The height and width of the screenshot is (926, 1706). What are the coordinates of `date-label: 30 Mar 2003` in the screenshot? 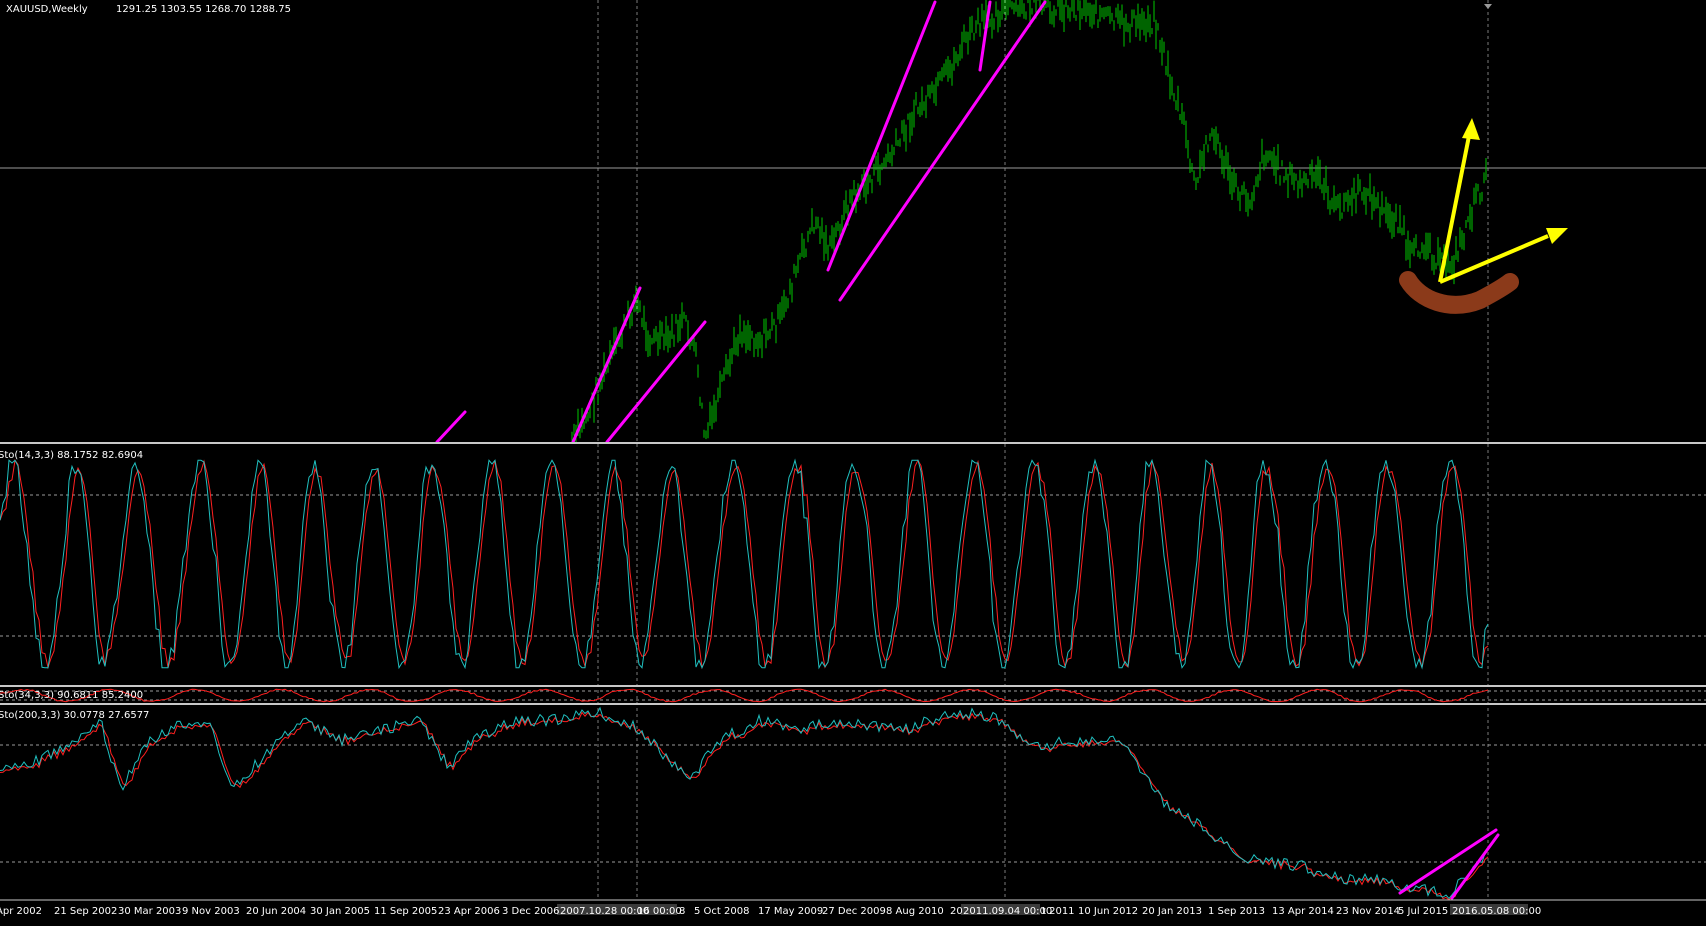 It's located at (149, 911).